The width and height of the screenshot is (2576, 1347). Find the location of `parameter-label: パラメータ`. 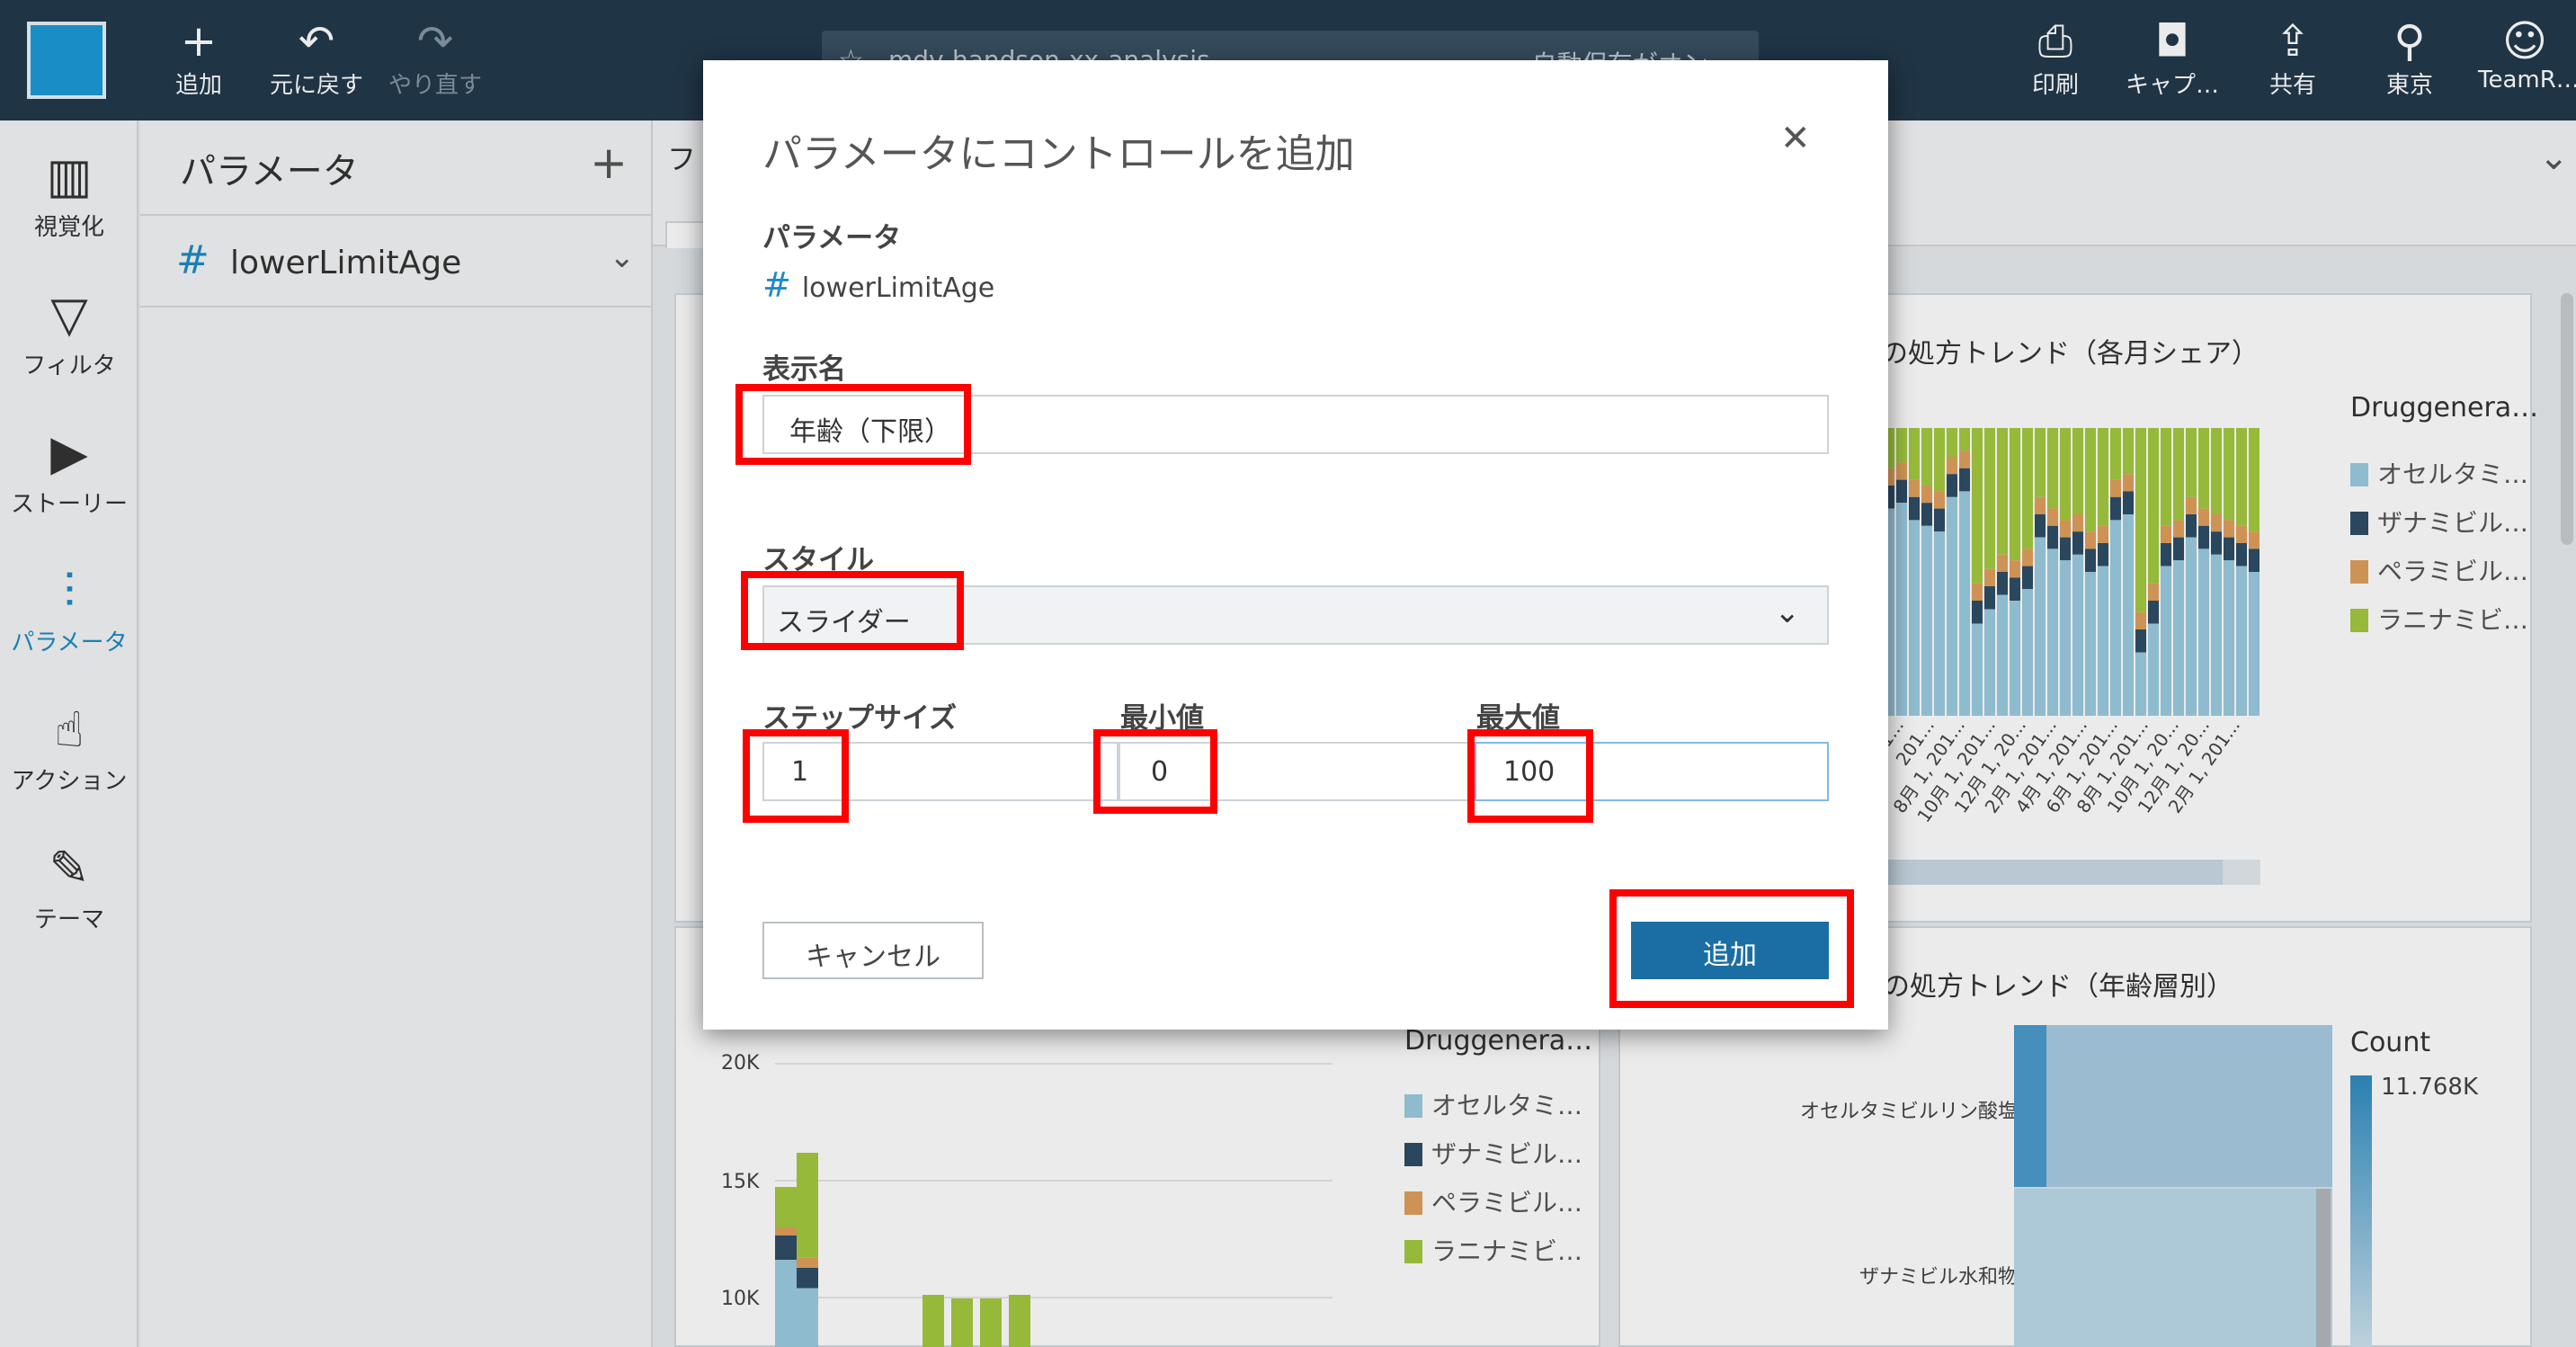

parameter-label: パラメータ is located at coordinates (832, 238).